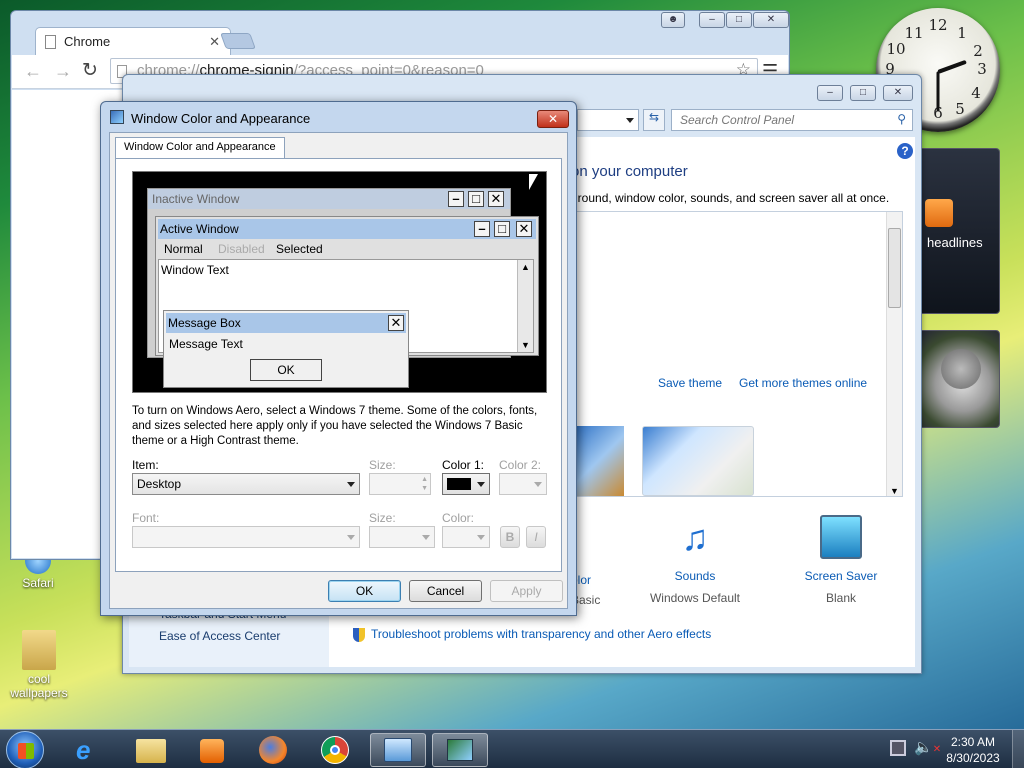 The image size is (1024, 768). Describe the element at coordinates (526, 591) in the screenshot. I see `apply-button: Apply` at that location.